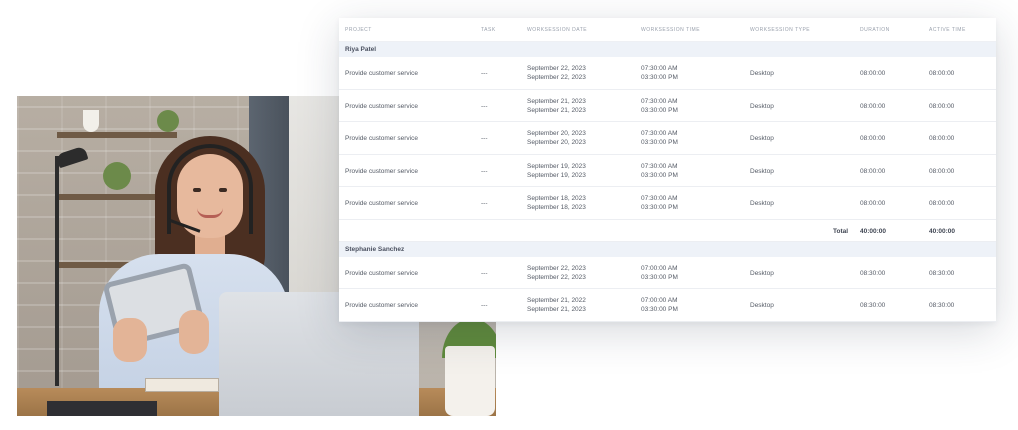  What do you see at coordinates (556, 170) in the screenshot?
I see `date-cell: September 19, 2023 September 19, 2023` at bounding box center [556, 170].